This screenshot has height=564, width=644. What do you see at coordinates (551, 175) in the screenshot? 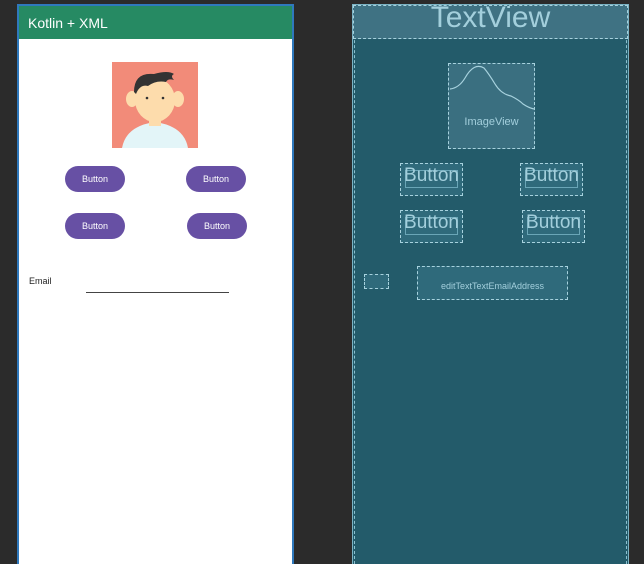
I see `blueprint-button-2-label: Button` at bounding box center [551, 175].